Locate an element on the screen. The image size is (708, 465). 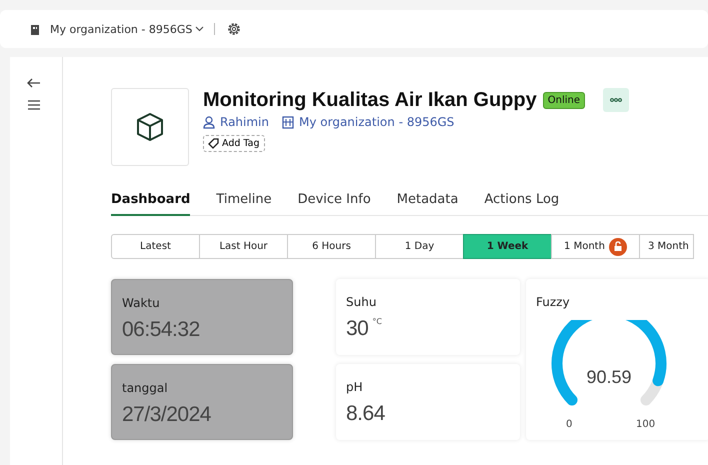
widget-label: Suhu is located at coordinates (361, 302).